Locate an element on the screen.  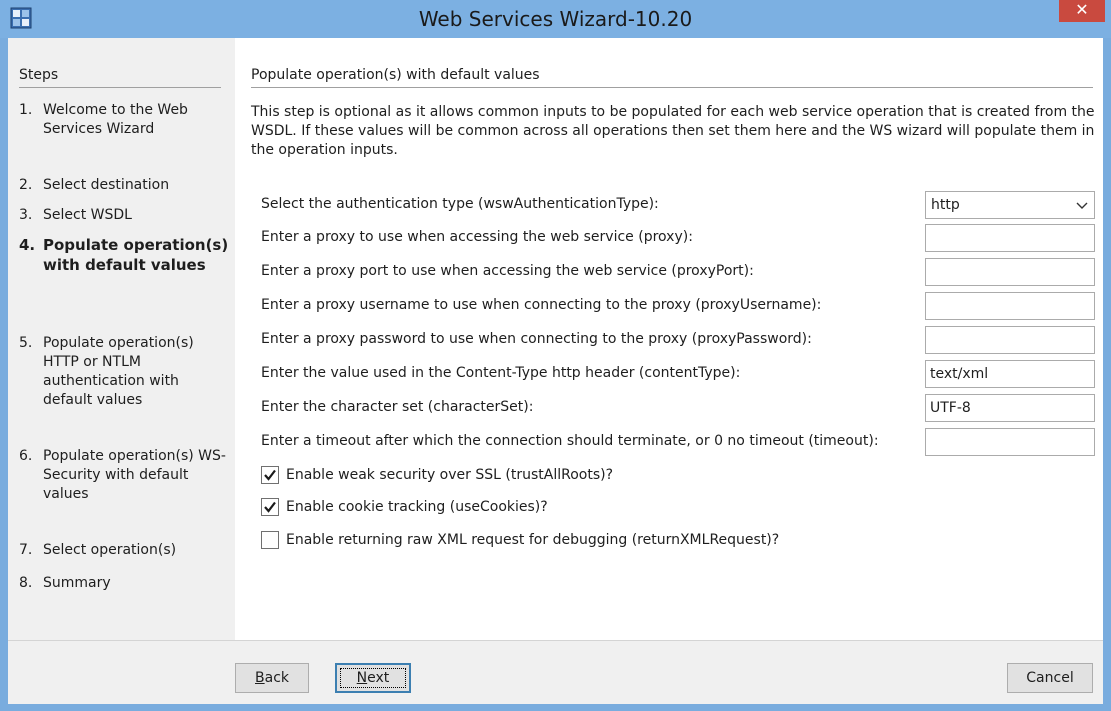
chevron-down-icon is located at coordinates (1082, 205).